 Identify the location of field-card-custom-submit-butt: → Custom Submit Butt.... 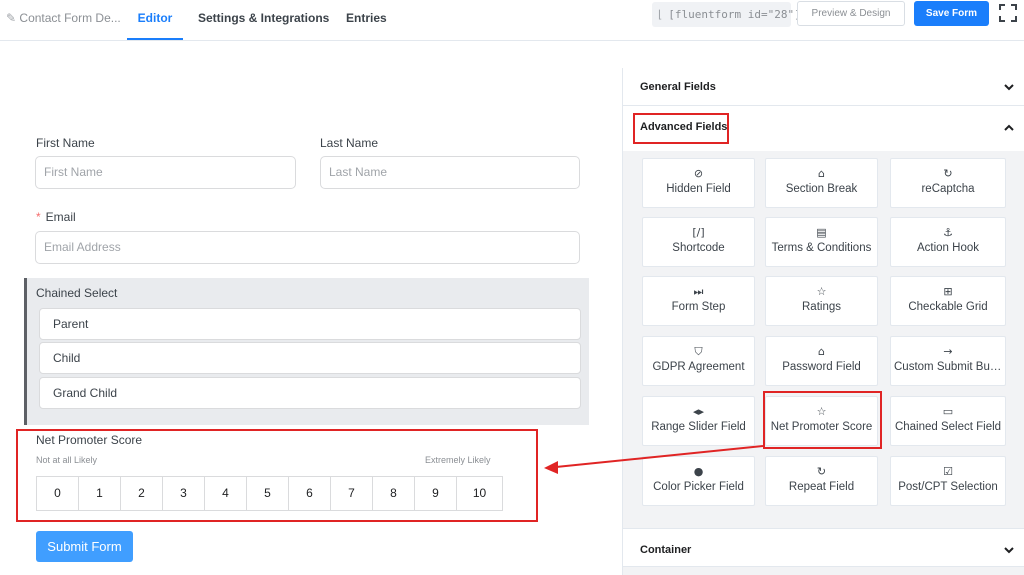
(948, 361).